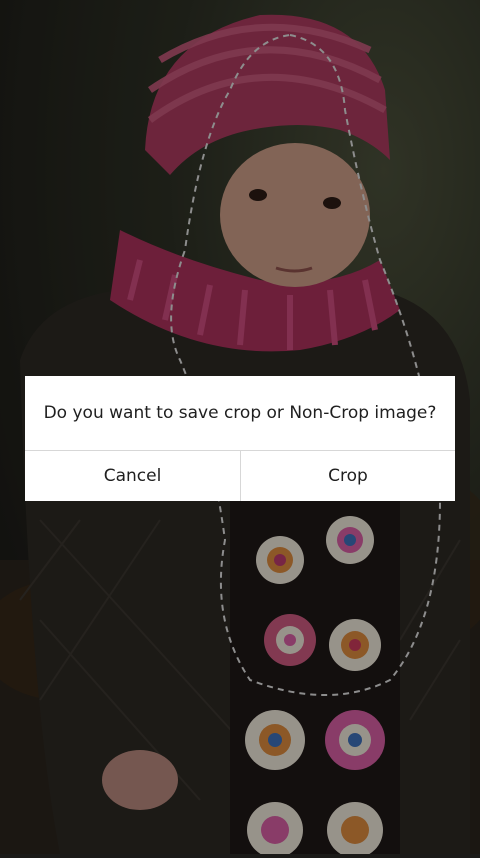  What do you see at coordinates (132, 476) in the screenshot?
I see `cancel-button: Cancel` at bounding box center [132, 476].